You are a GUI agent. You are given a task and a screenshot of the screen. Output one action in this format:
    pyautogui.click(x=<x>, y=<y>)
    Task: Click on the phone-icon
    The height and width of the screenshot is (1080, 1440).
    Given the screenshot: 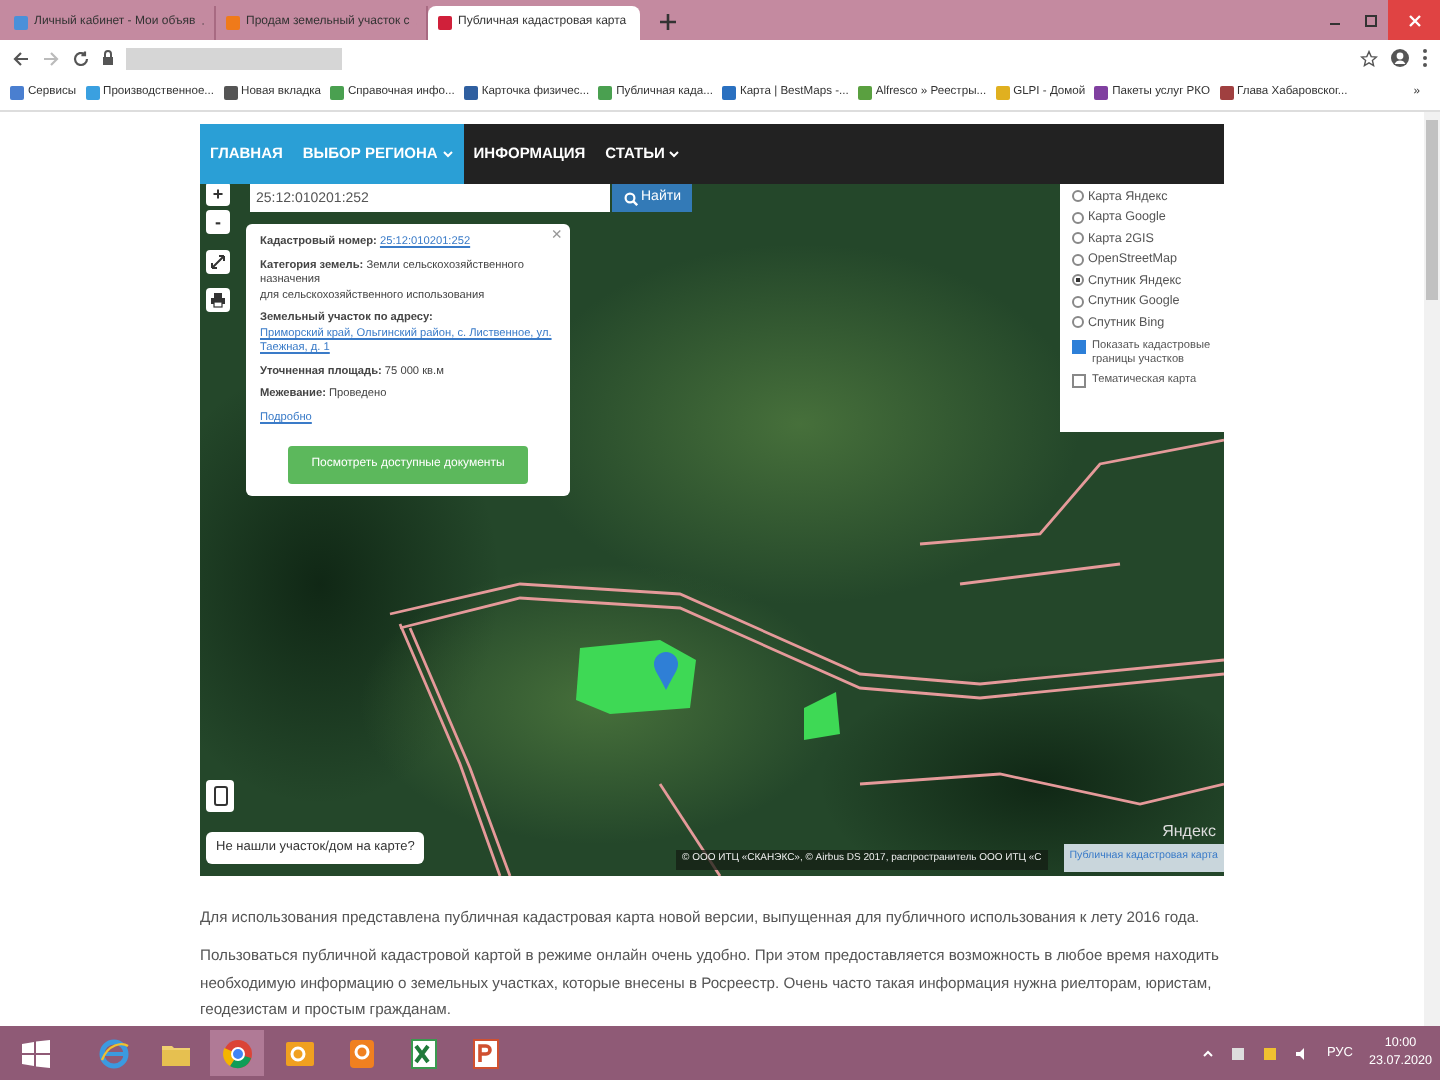 What is the action you would take?
    pyautogui.click(x=220, y=796)
    